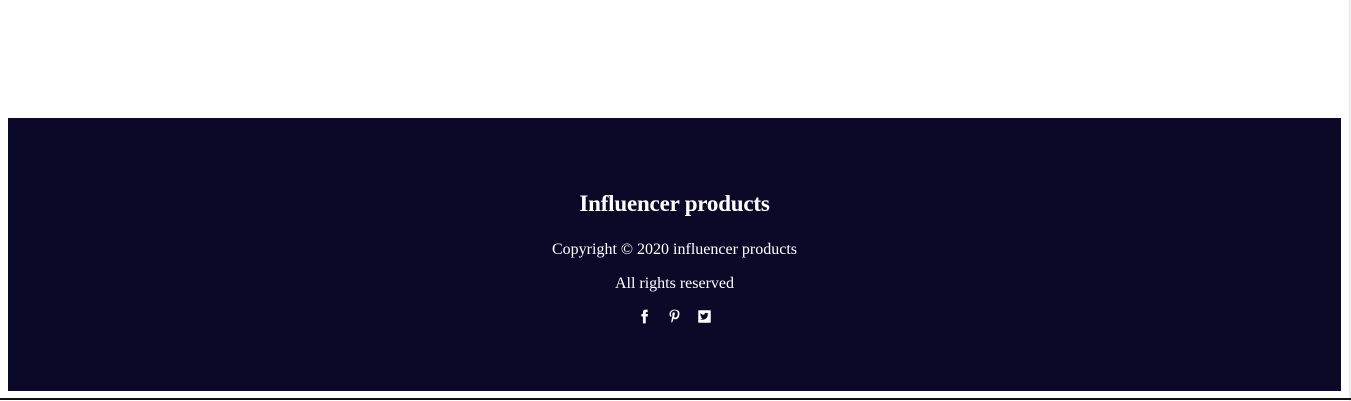 The width and height of the screenshot is (1351, 401). I want to click on social-links, so click(674, 317).